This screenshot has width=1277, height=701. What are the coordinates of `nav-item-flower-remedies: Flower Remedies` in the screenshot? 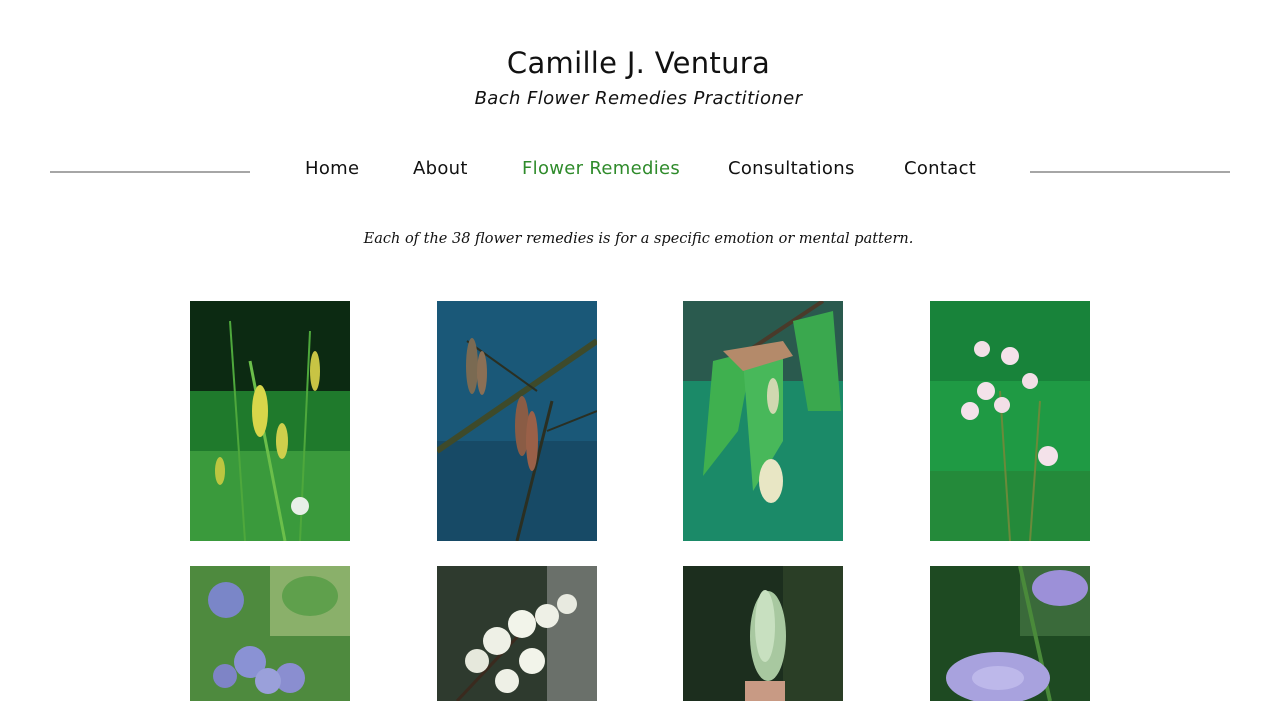 It's located at (601, 168).